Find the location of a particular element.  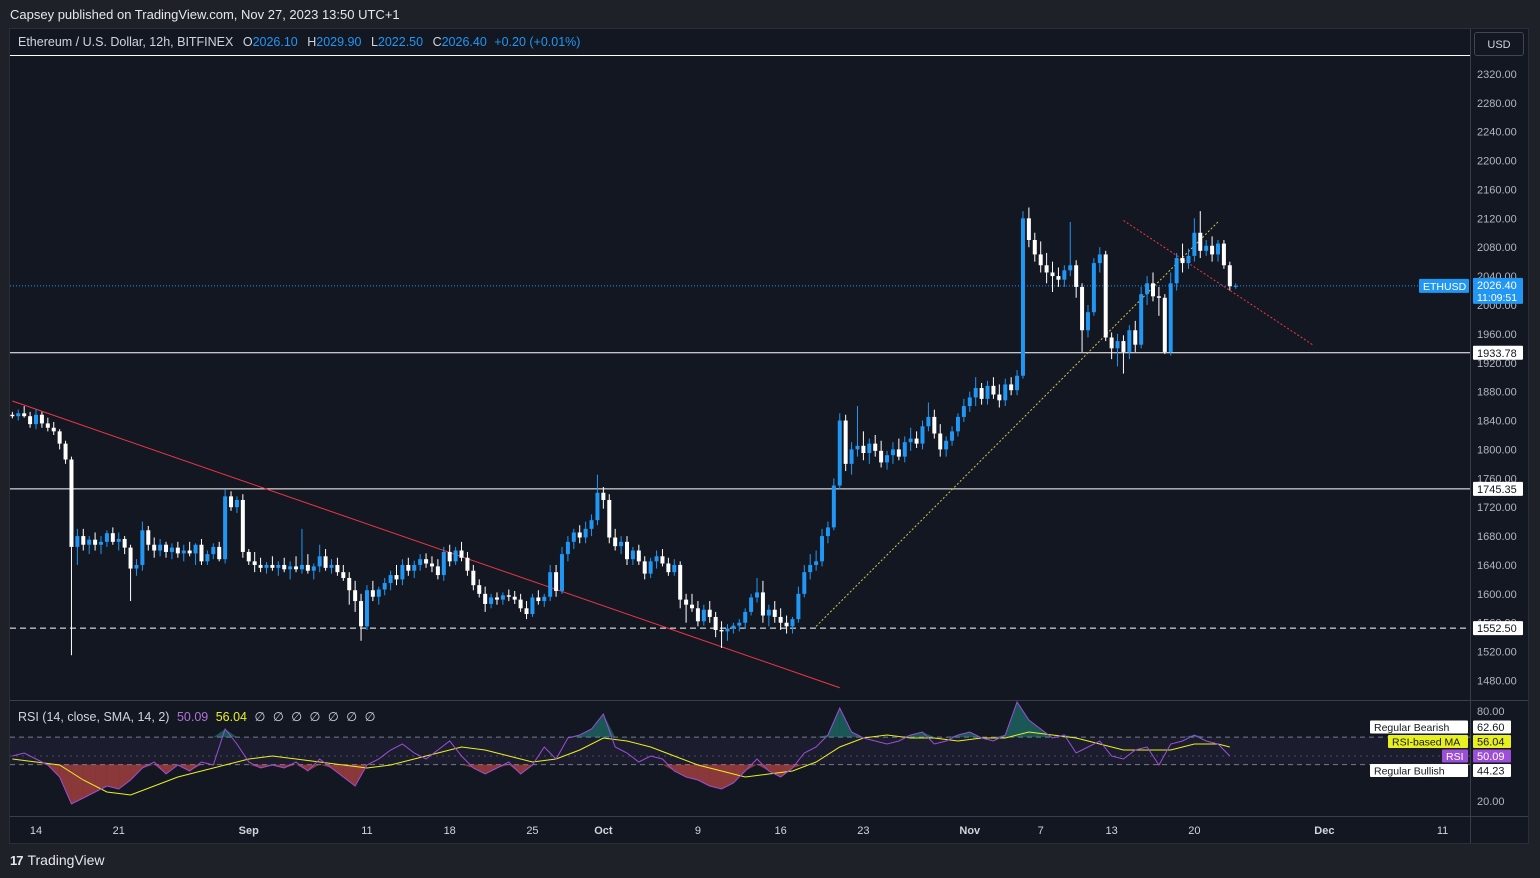

time-tick-label: 13 is located at coordinates (1111, 831).